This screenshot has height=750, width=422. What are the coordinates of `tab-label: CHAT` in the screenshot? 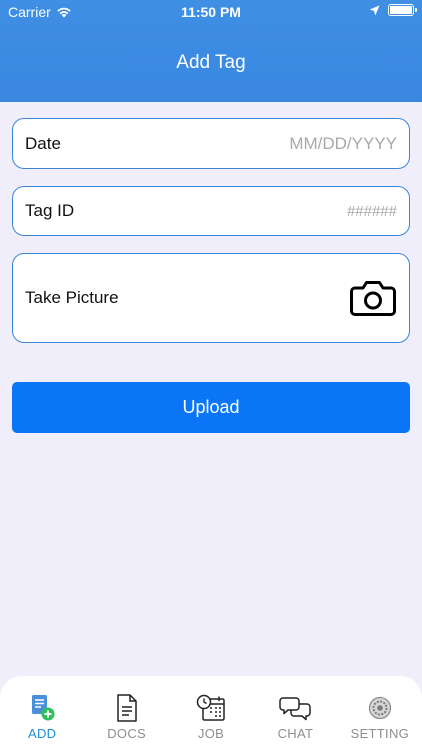 It's located at (295, 733).